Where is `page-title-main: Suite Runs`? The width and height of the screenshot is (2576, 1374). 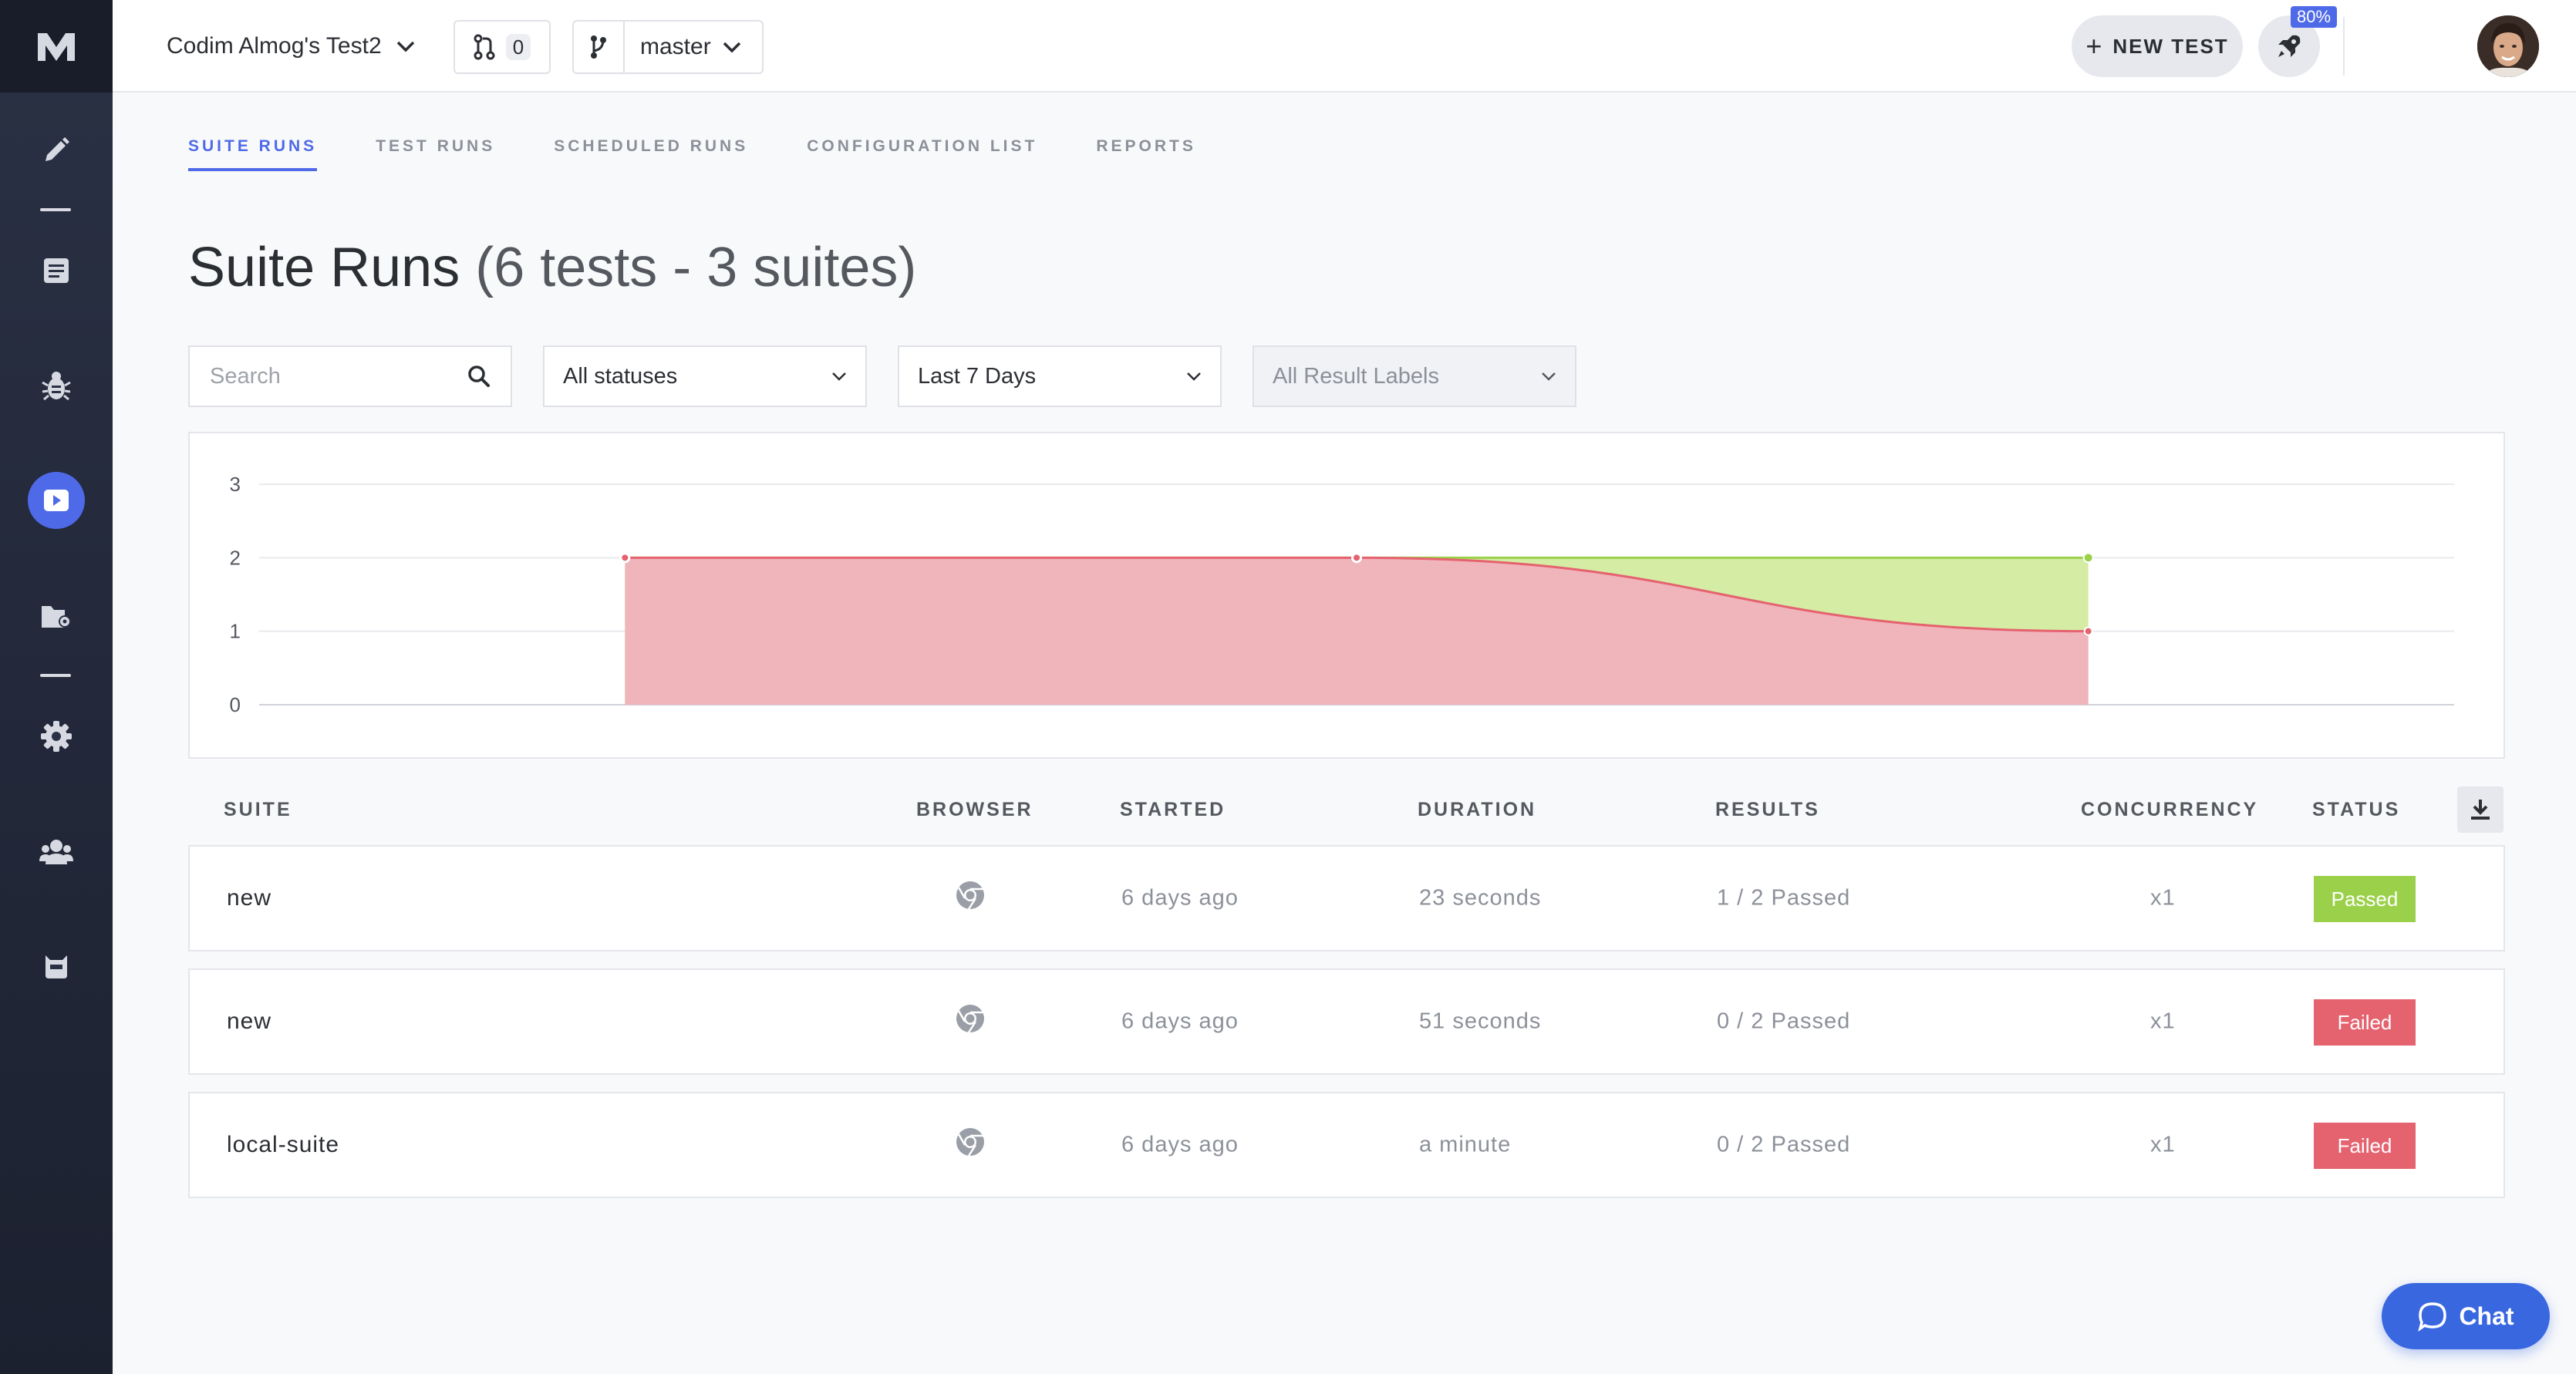
page-title-main: Suite Runs is located at coordinates (324, 267).